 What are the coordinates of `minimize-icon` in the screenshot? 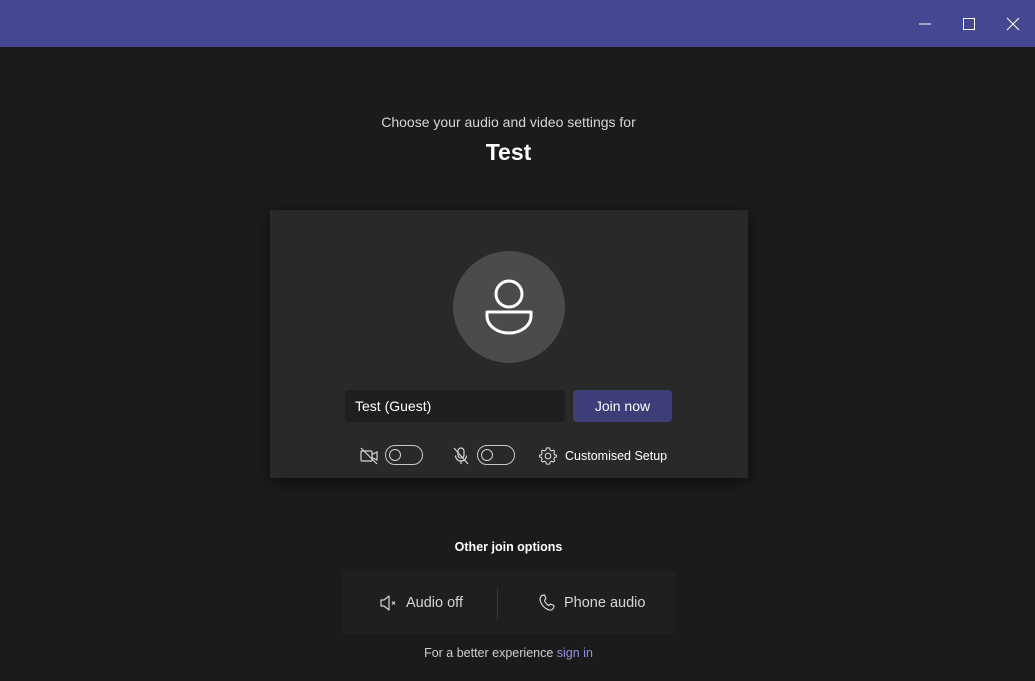 It's located at (925, 23).